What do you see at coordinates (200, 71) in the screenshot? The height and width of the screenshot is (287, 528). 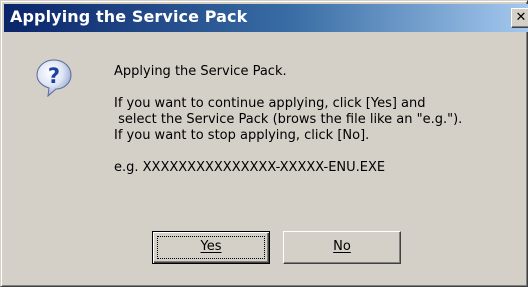 I see `message-line-1: Applying the Service Pack.` at bounding box center [200, 71].